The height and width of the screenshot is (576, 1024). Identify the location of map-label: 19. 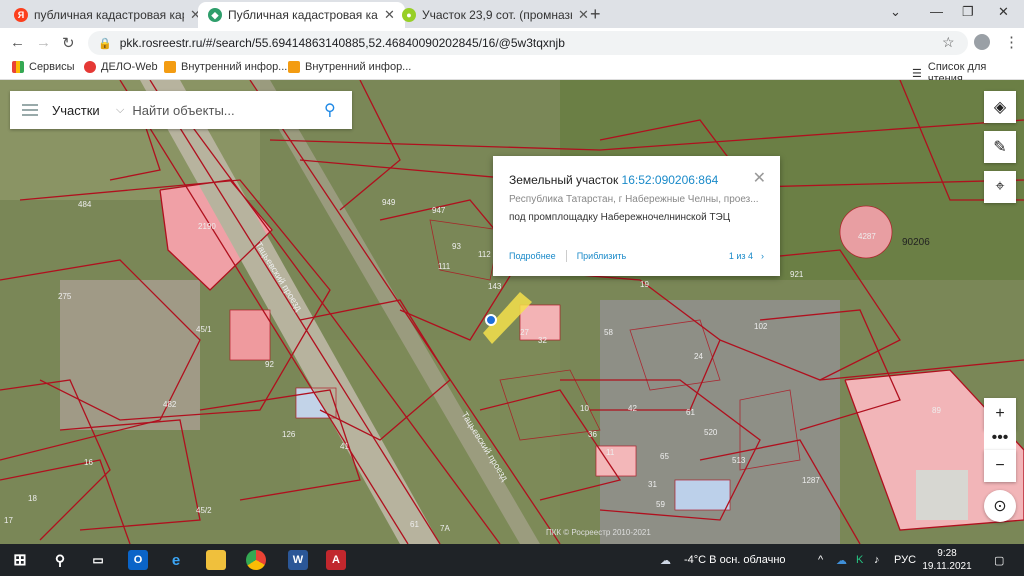
(644, 284).